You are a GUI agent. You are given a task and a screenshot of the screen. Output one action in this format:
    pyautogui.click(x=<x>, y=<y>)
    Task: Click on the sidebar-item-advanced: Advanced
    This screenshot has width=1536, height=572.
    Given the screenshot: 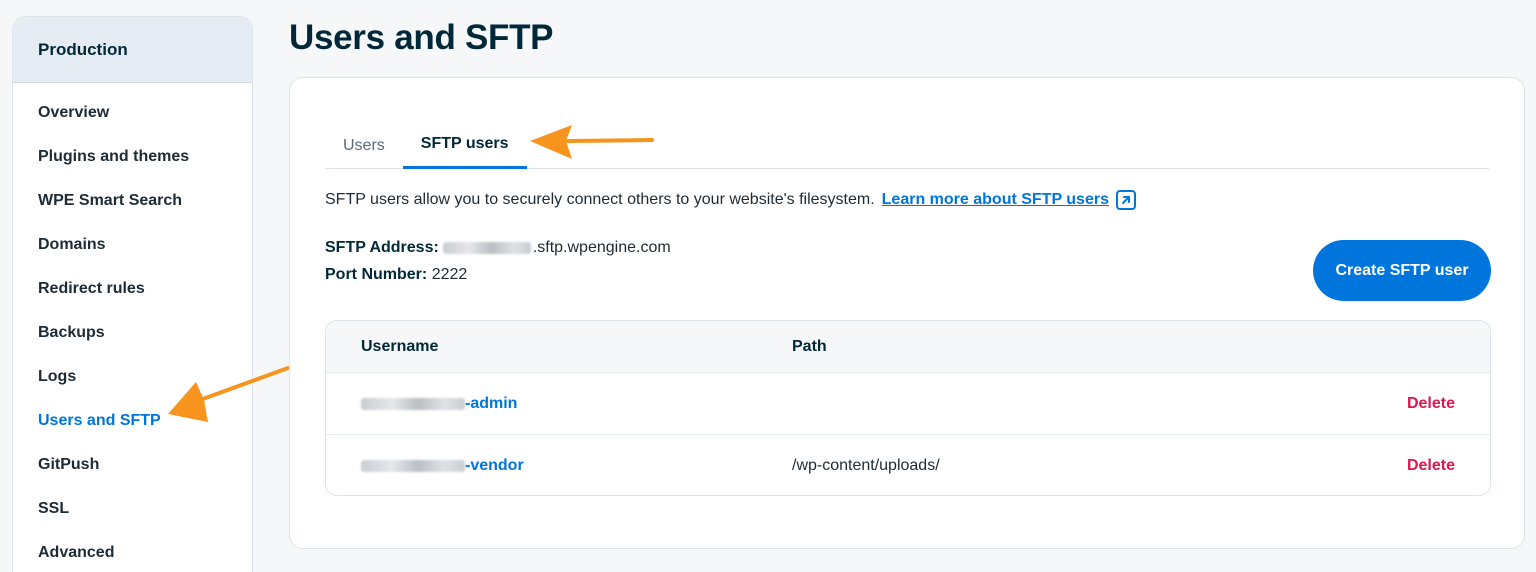 What is the action you would take?
    pyautogui.click(x=132, y=551)
    